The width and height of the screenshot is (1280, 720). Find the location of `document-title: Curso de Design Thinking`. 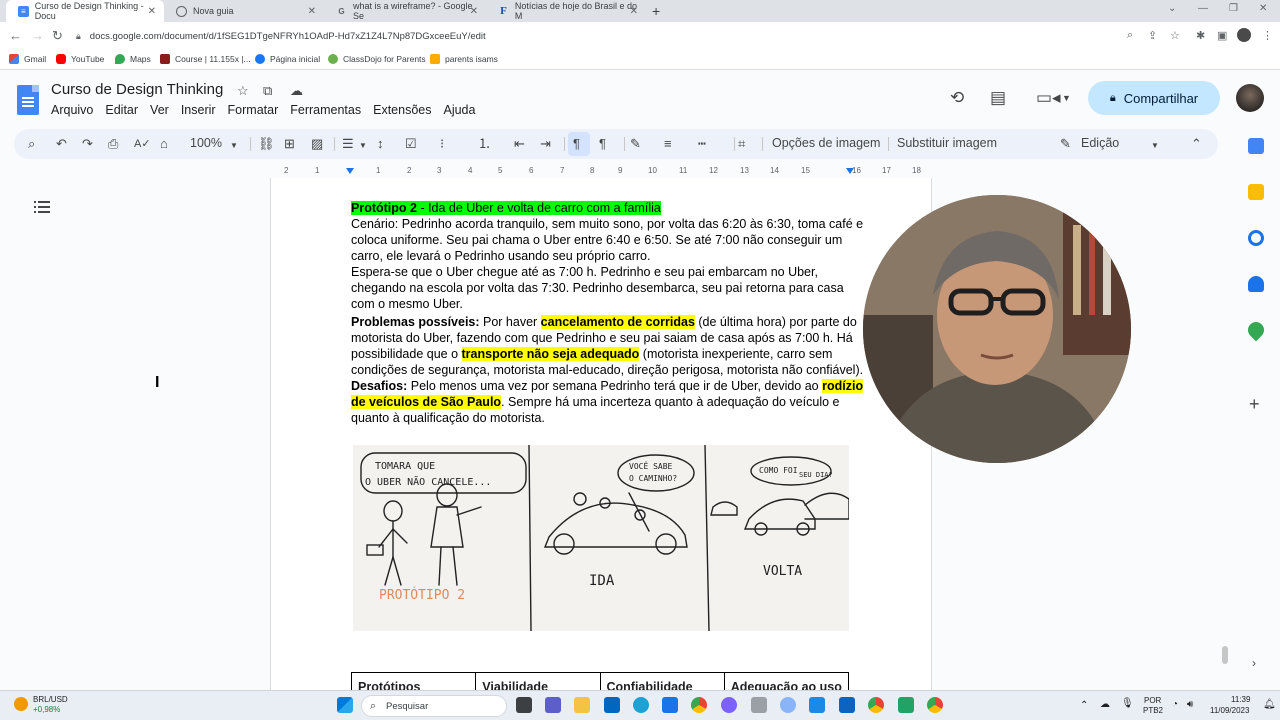

document-title: Curso de Design Thinking is located at coordinates (137, 89).